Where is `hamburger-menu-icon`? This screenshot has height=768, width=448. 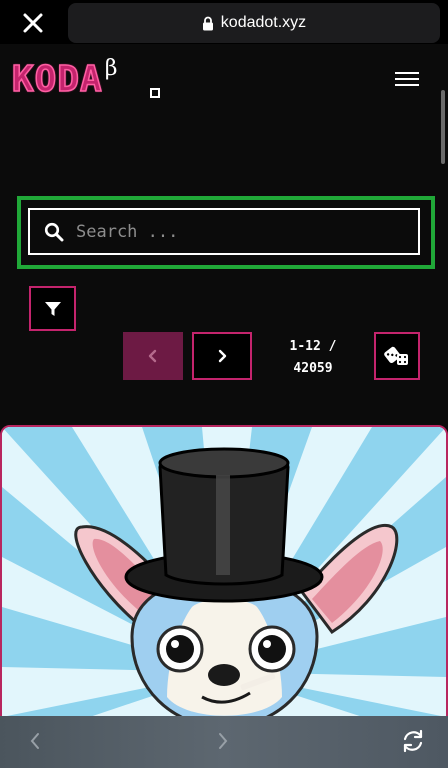 hamburger-menu-icon is located at coordinates (407, 73).